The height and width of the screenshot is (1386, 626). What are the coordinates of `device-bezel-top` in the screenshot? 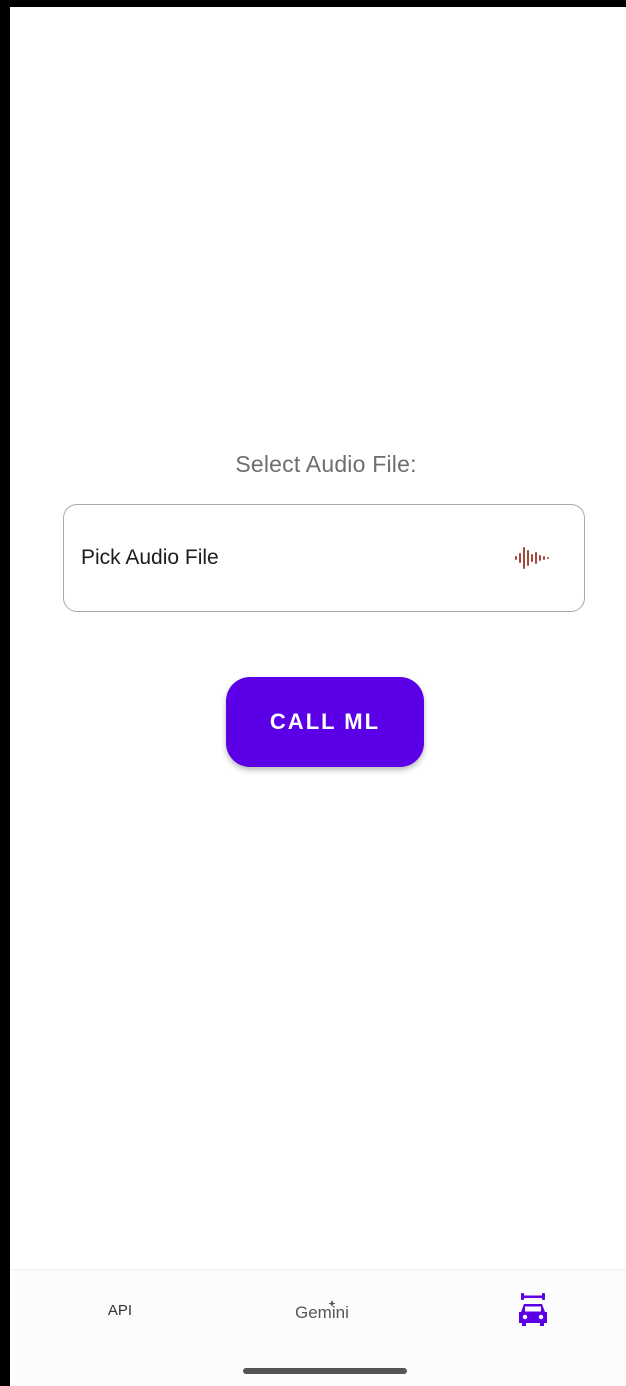 It's located at (313, 3).